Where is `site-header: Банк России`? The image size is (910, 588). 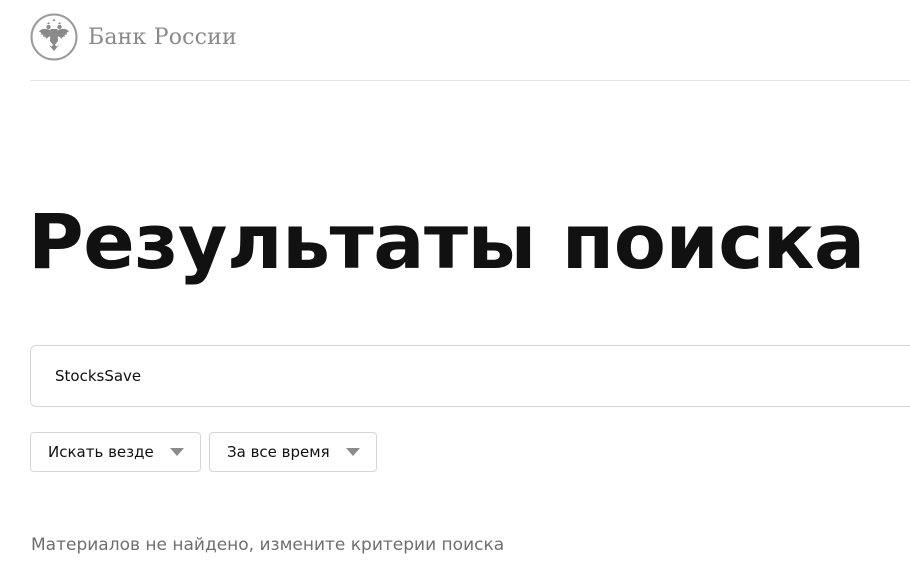
site-header: Банк России is located at coordinates (470, 40).